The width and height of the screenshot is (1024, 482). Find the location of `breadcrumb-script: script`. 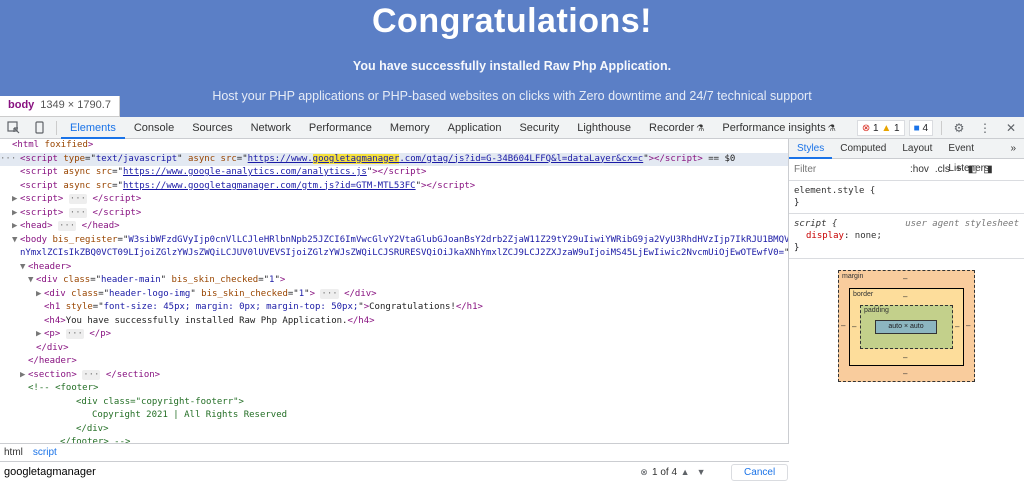

breadcrumb-script: script is located at coordinates (45, 452).